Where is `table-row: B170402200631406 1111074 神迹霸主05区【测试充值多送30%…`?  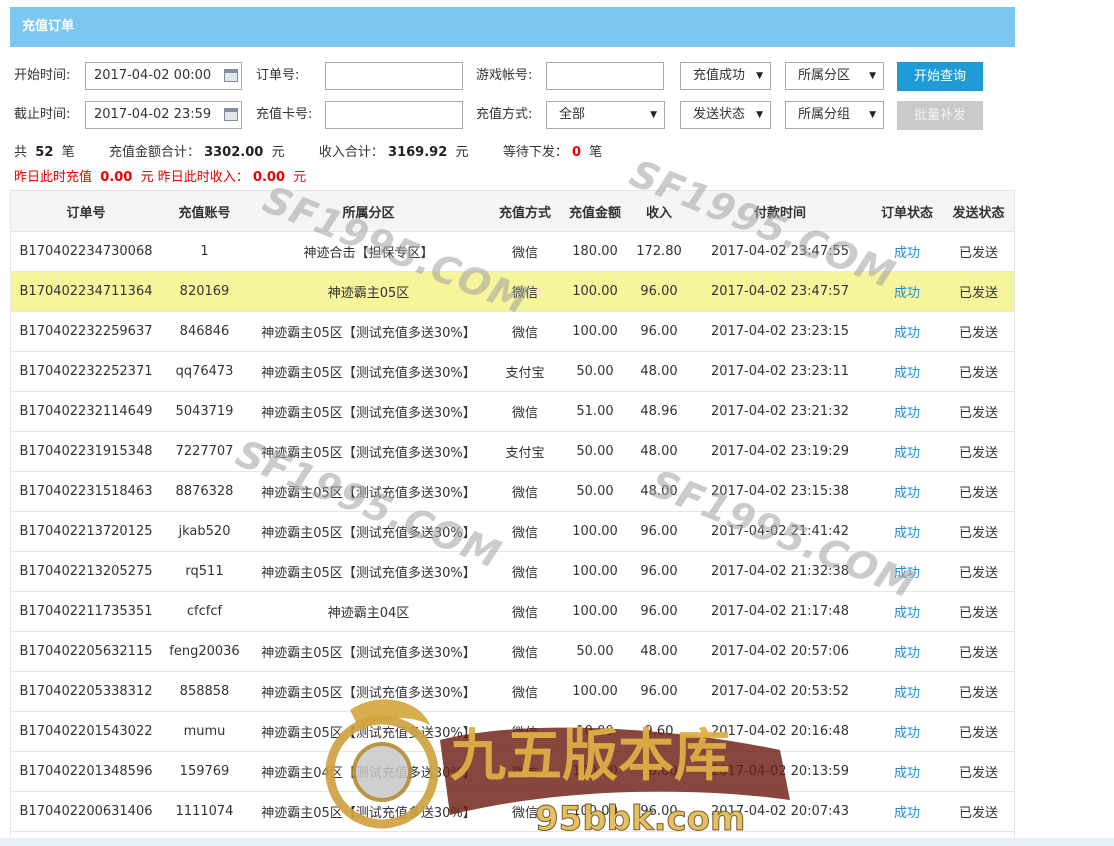
table-row: B170402200631406 1111074 神迹霸主05区【测试充值多送30%… is located at coordinates (512, 811).